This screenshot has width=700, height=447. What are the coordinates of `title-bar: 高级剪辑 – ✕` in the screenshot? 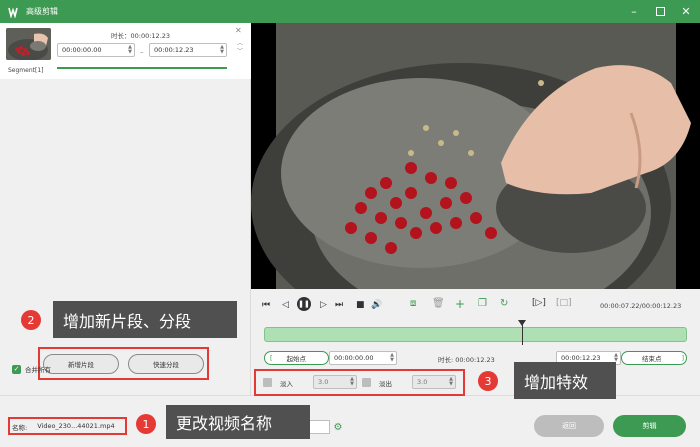 It's located at (350, 11).